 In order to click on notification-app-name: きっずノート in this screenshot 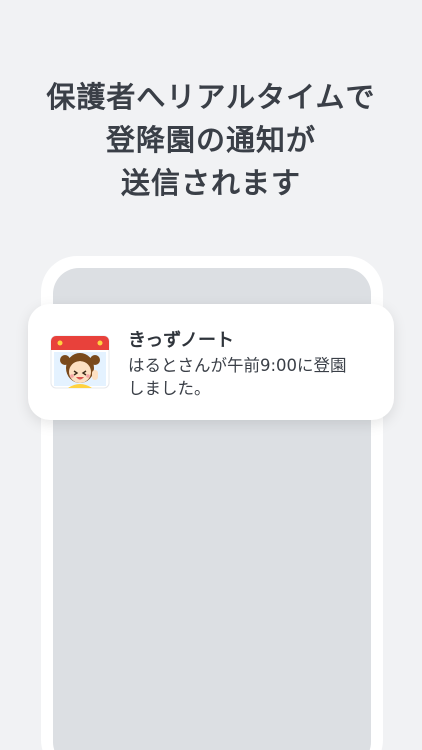, I will do `click(181, 340)`.